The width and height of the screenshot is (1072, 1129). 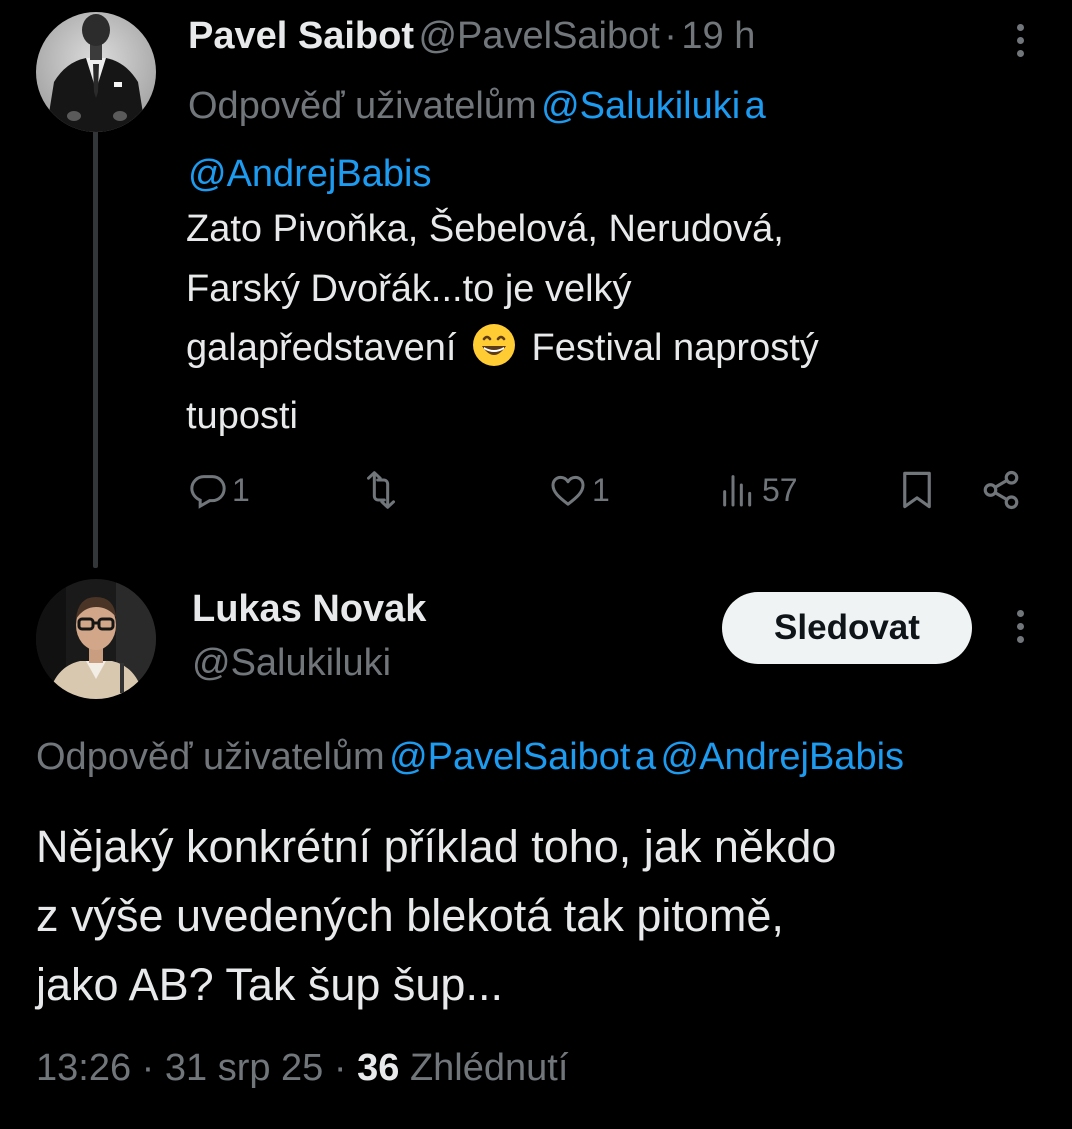 I want to click on mention-pavelsaibot: @PavelSaibot, so click(x=509, y=757).